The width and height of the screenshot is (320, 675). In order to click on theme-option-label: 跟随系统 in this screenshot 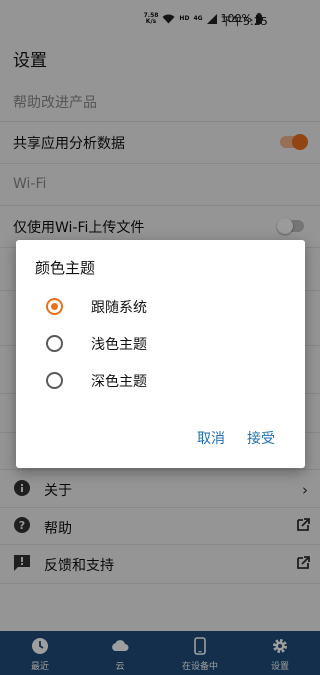, I will do `click(119, 308)`.